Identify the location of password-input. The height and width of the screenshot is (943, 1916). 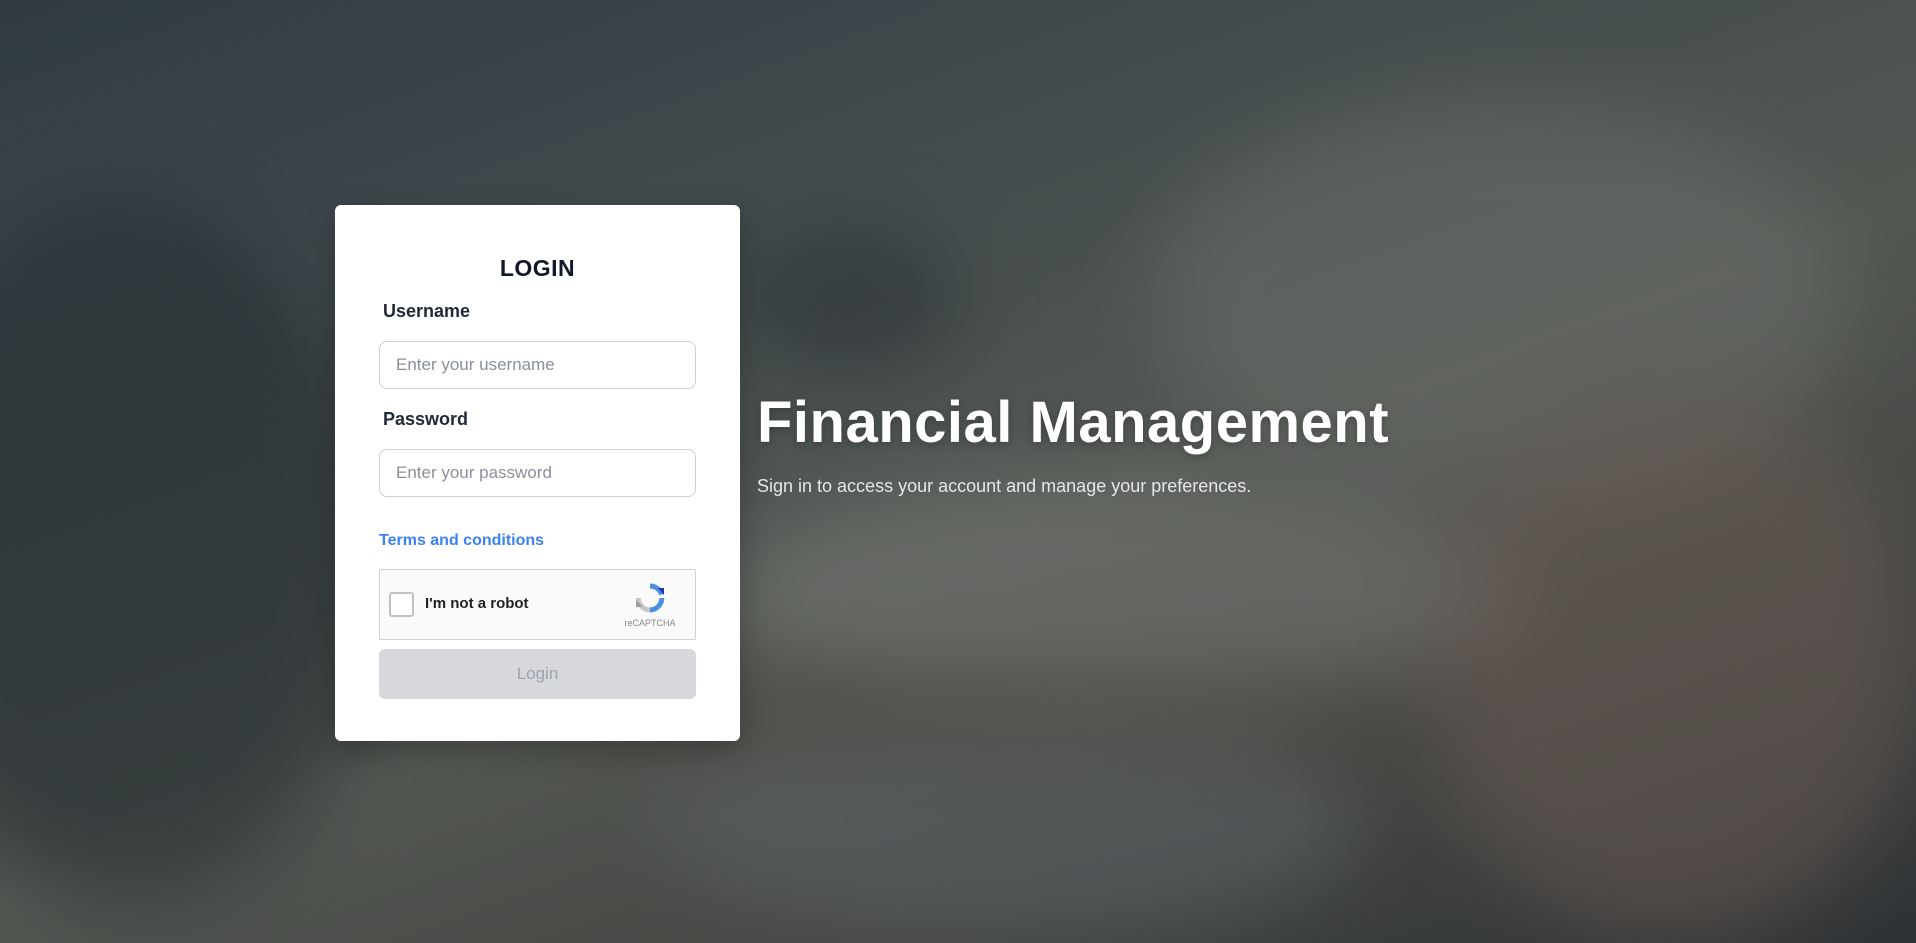
(537, 473).